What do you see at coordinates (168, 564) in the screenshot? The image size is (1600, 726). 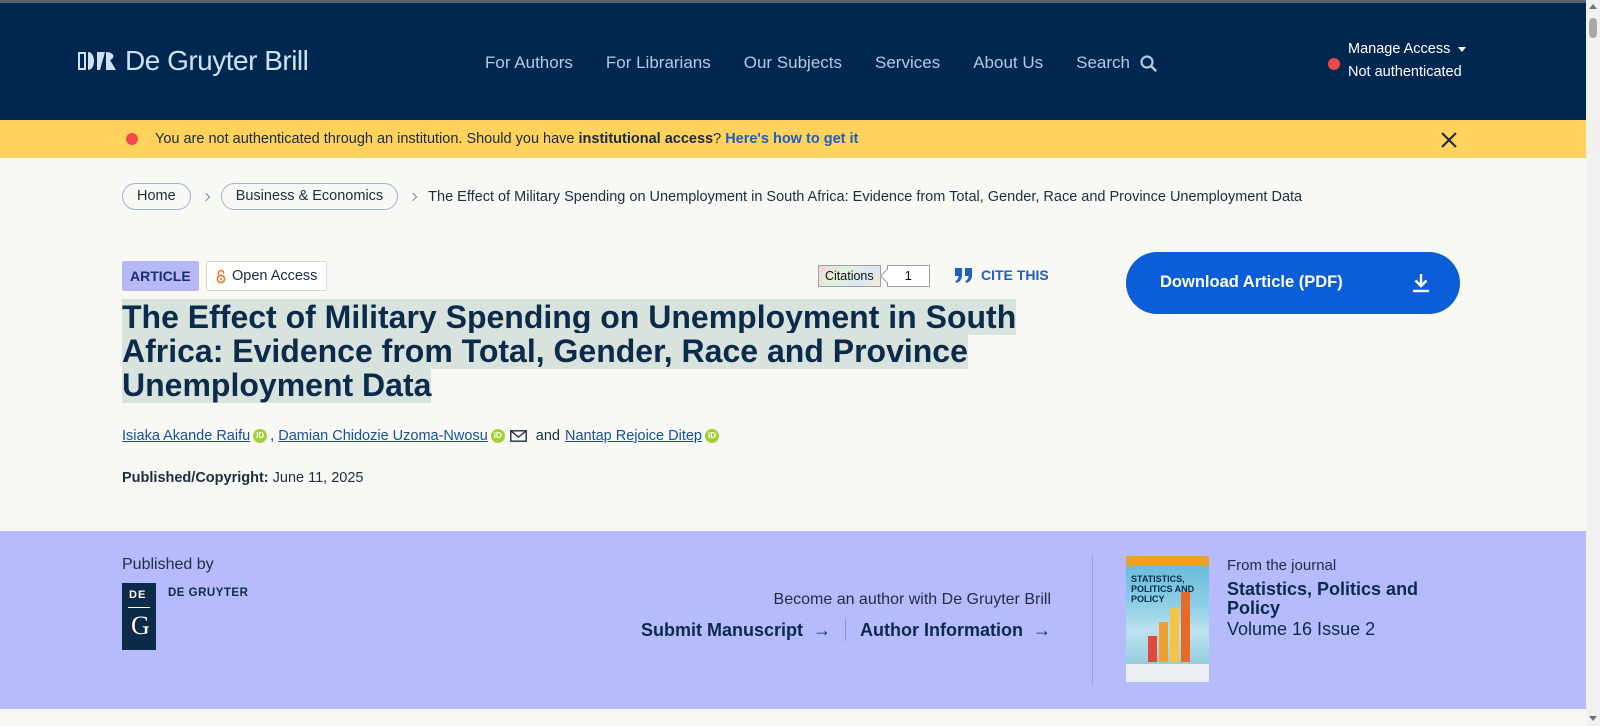 I see `published-by-label: Published by` at bounding box center [168, 564].